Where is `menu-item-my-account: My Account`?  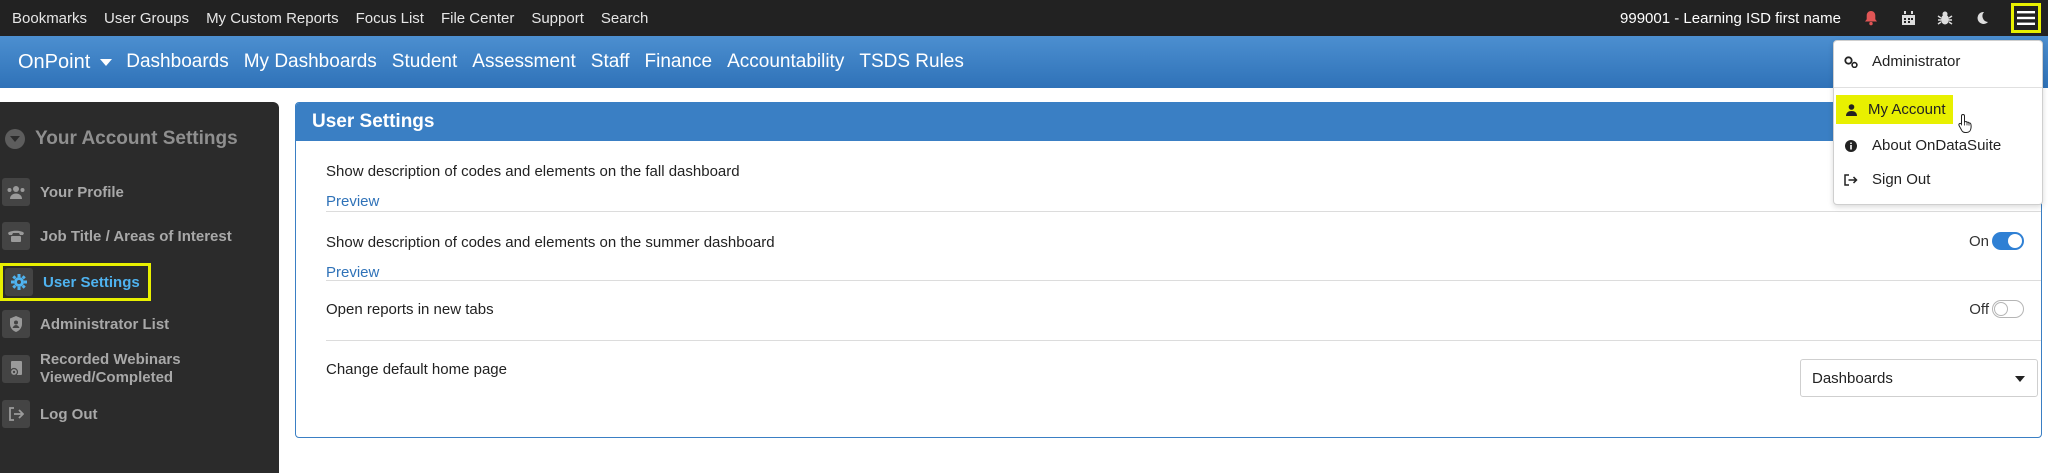
menu-item-my-account: My Account is located at coordinates (1894, 109).